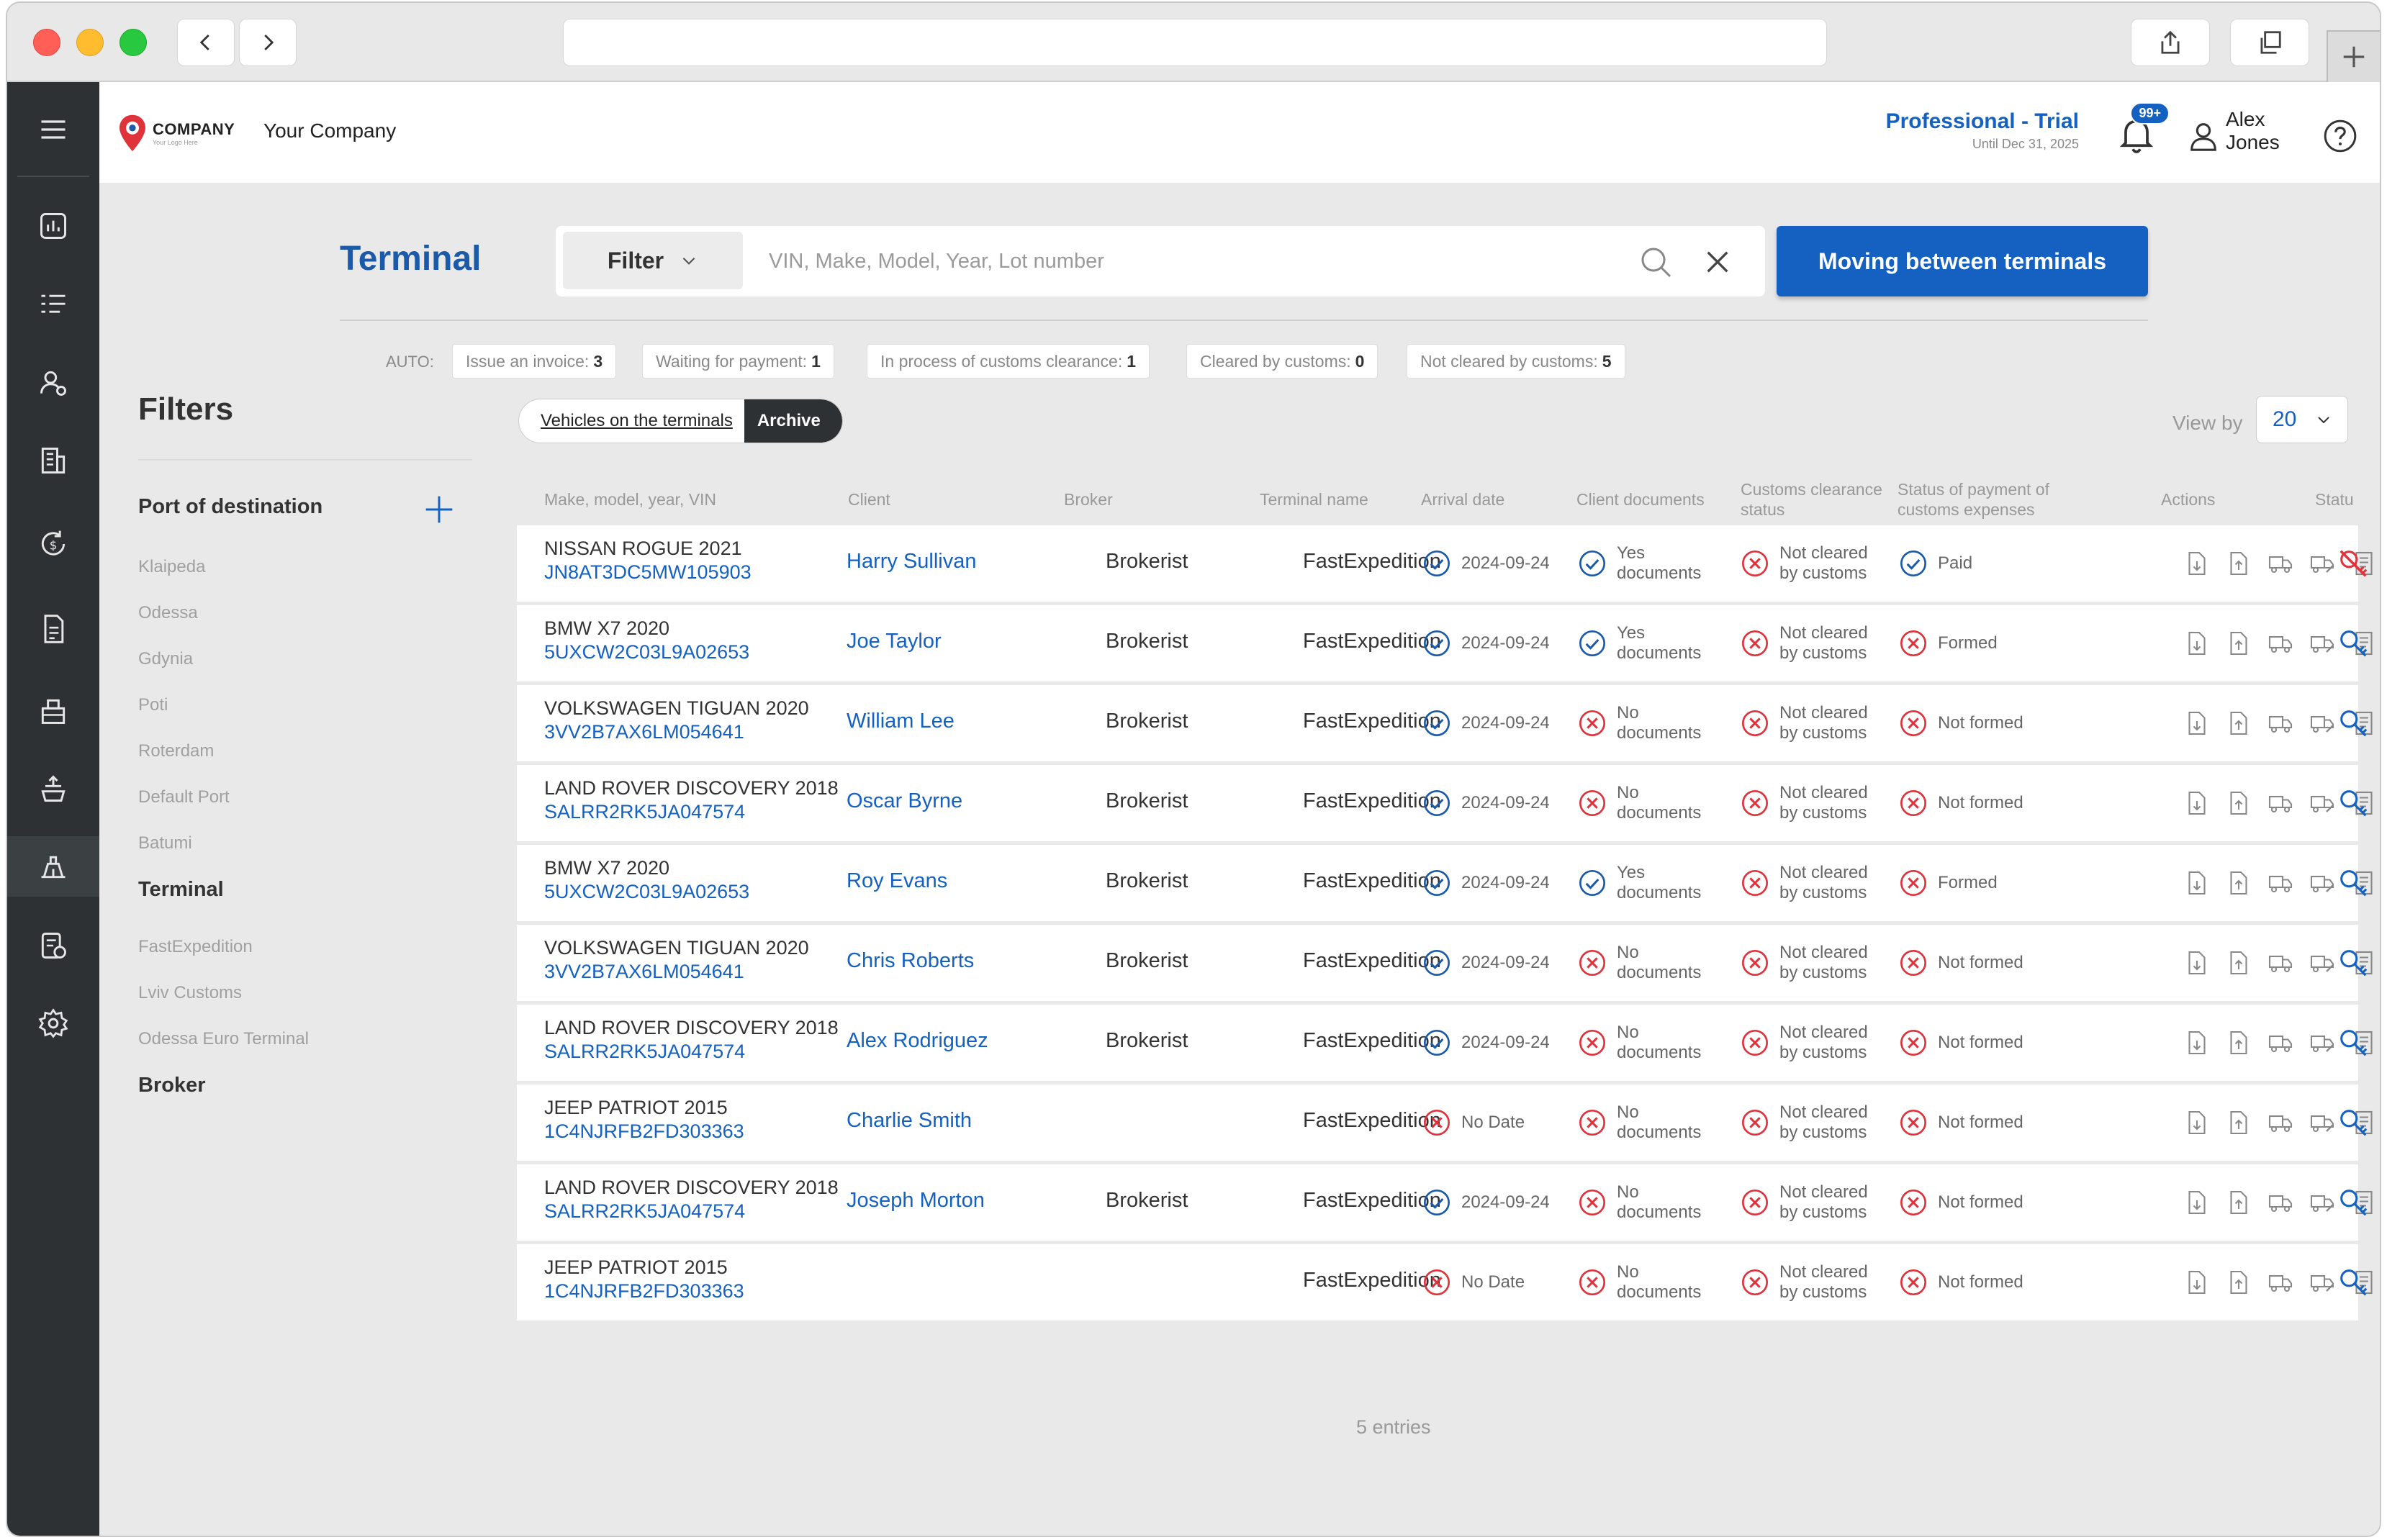  Describe the element at coordinates (439, 509) in the screenshot. I see `plus-icon` at that location.